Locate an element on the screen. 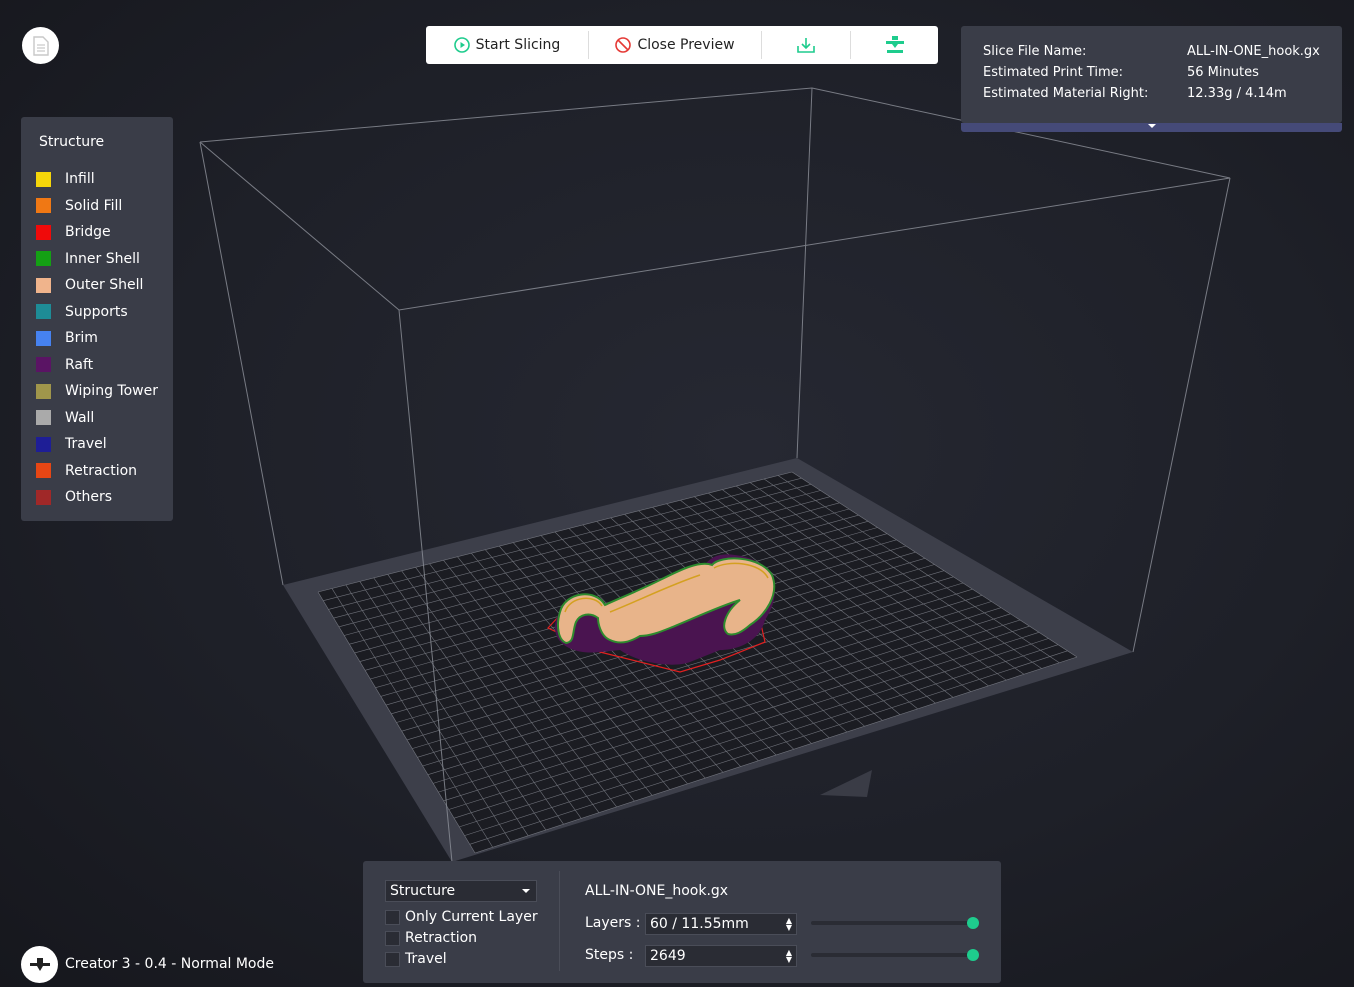 The image size is (1354, 987). steps-spinbox: 2649 ▲ ▼ is located at coordinates (721, 956).